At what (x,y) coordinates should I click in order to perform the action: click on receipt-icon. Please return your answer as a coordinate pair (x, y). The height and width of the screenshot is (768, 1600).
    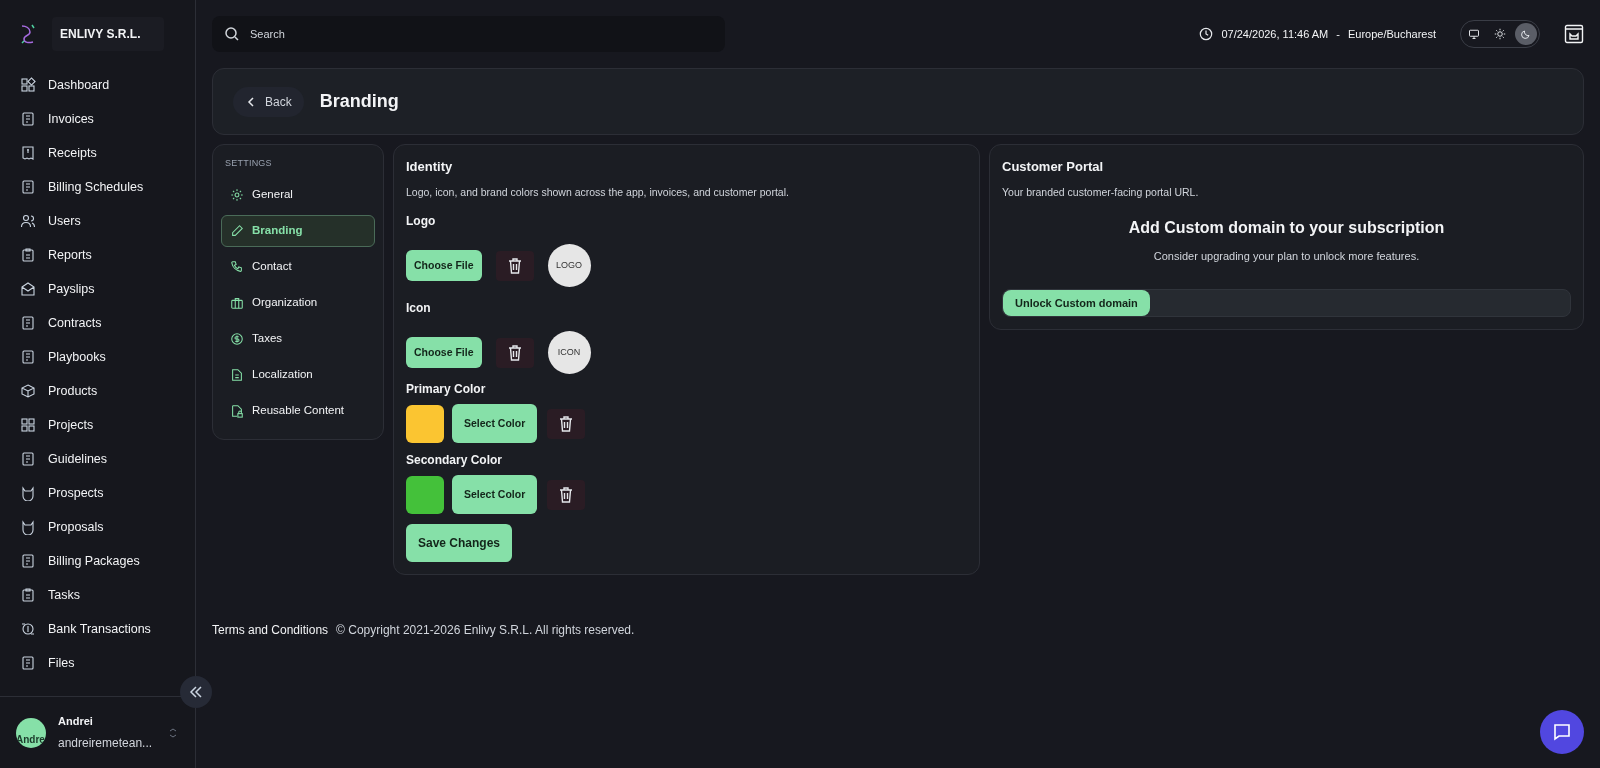
    Looking at the image, I should click on (28, 153).